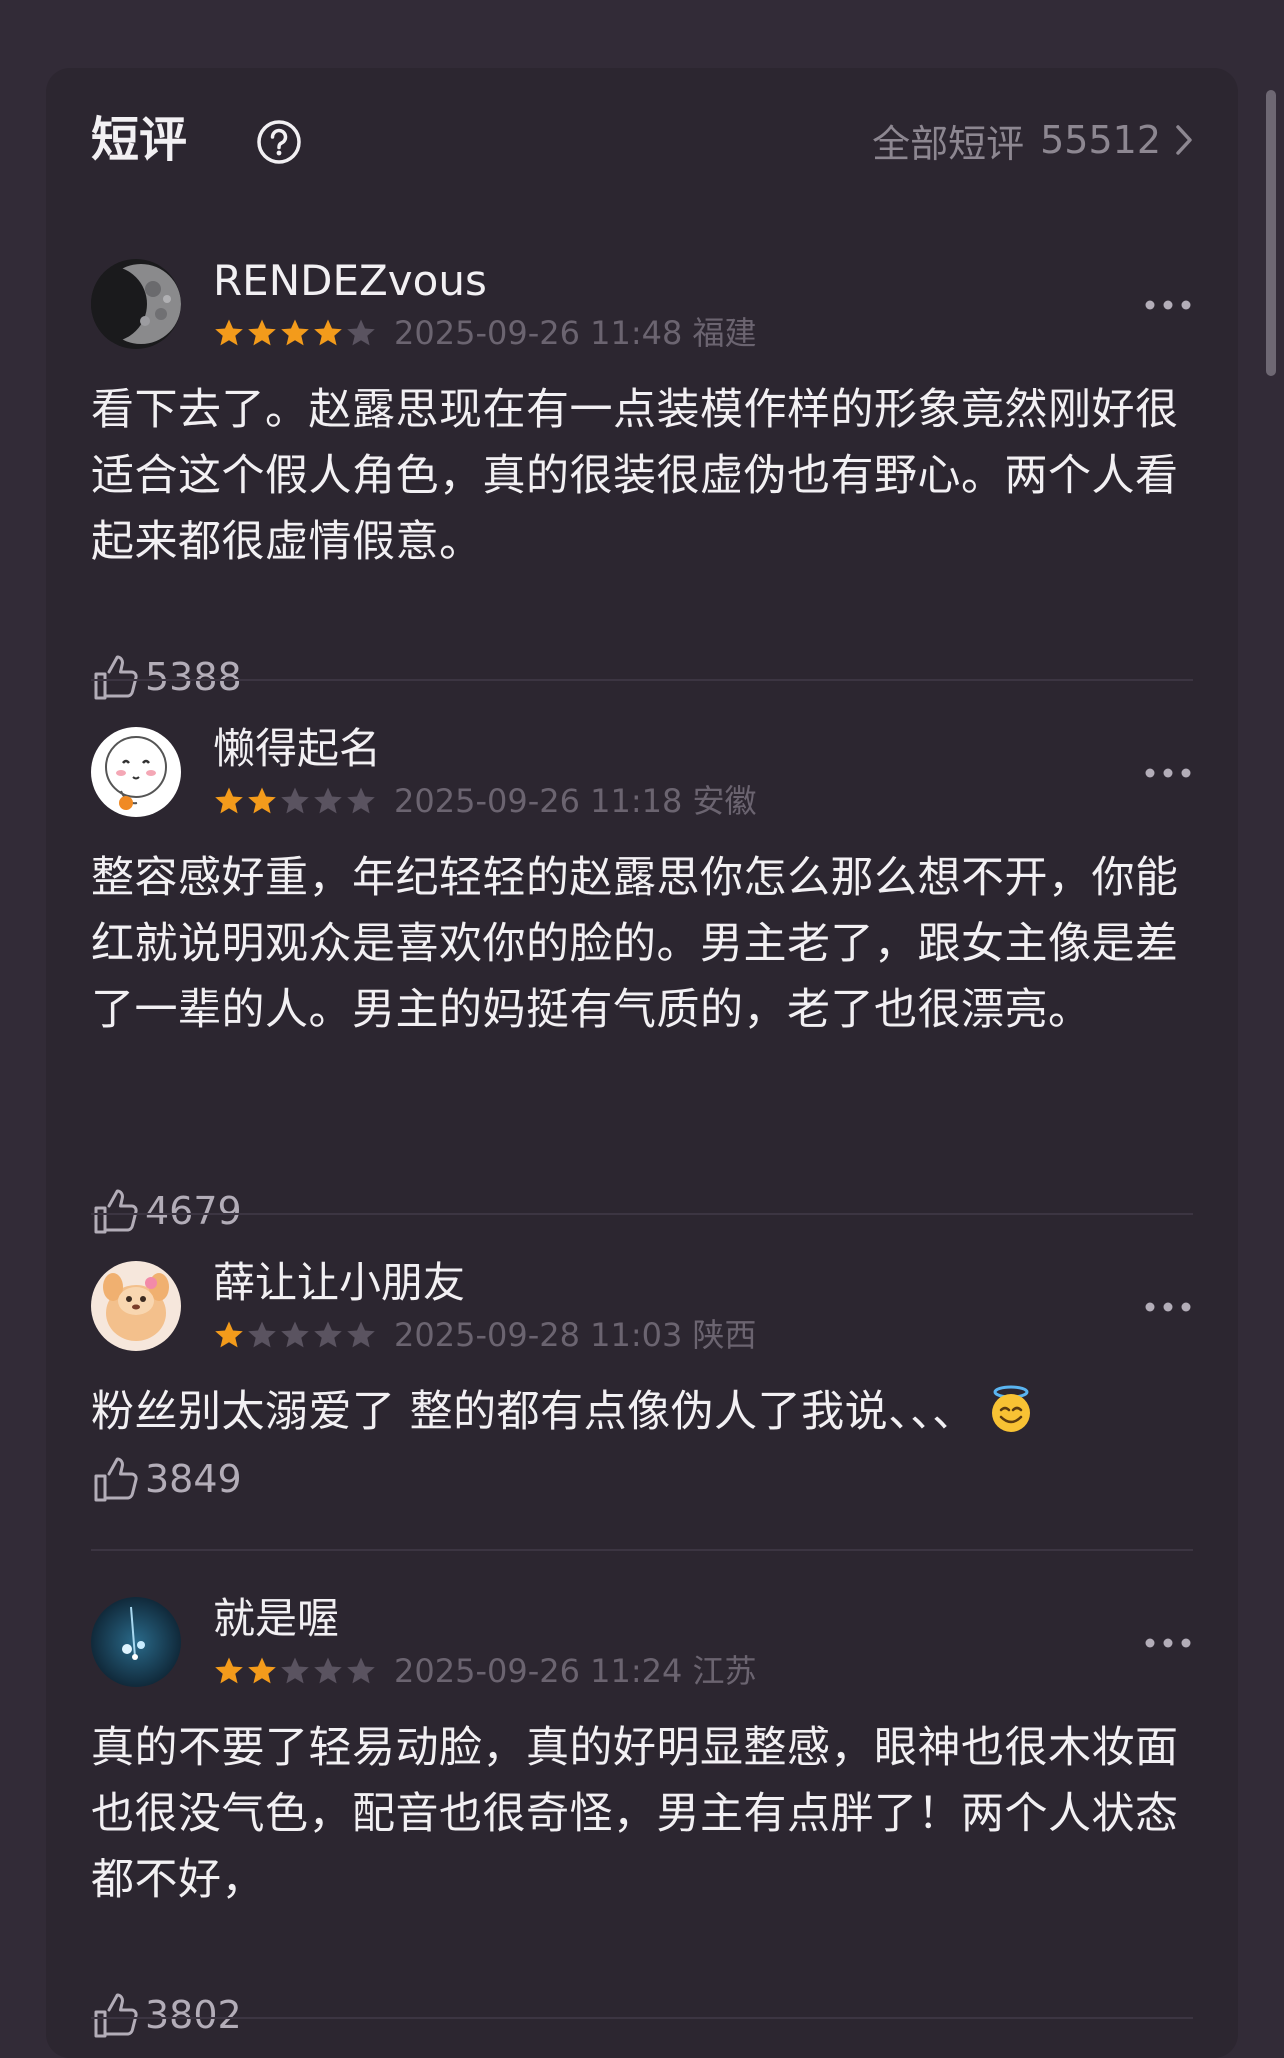 The width and height of the screenshot is (1284, 2058). I want to click on help-icon, so click(279, 142).